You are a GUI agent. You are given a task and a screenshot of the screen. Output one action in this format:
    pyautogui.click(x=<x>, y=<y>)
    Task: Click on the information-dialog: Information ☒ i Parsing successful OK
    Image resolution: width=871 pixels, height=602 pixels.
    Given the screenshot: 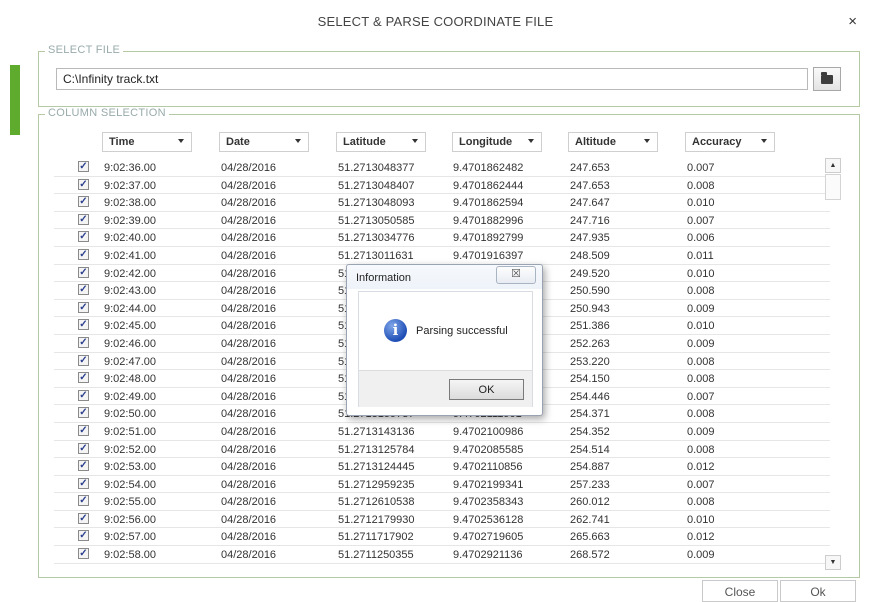 What is the action you would take?
    pyautogui.click(x=444, y=340)
    